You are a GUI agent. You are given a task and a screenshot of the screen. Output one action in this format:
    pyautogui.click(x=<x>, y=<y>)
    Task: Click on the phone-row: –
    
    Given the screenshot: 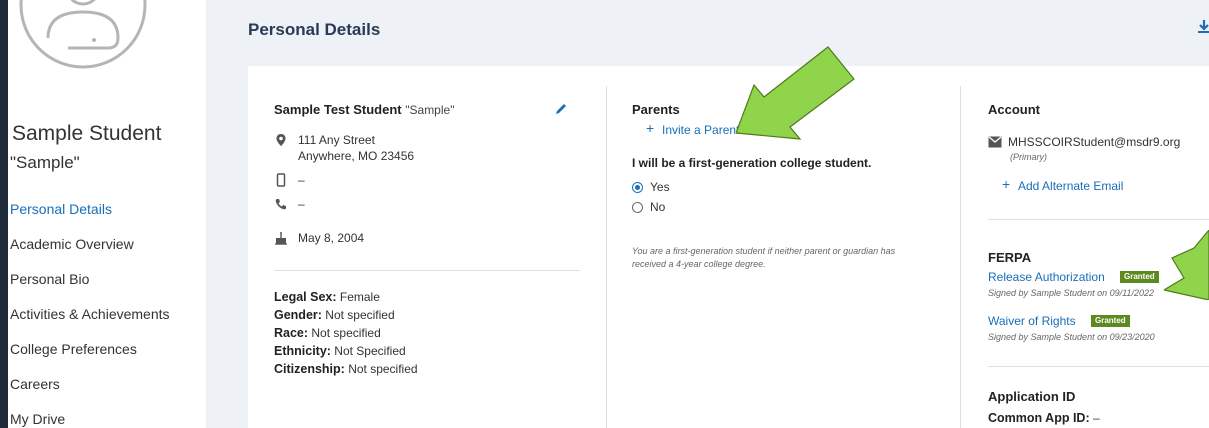 What is the action you would take?
    pyautogui.click(x=374, y=204)
    